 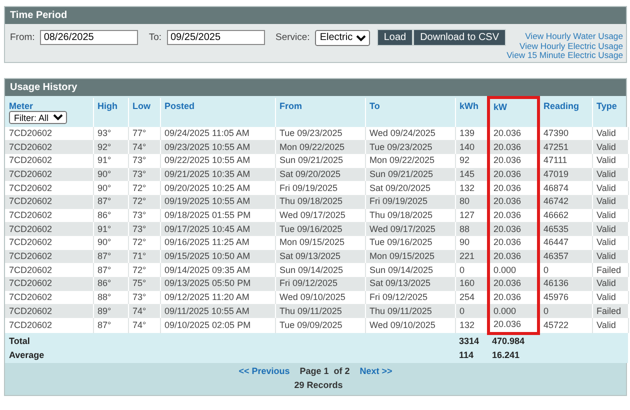 I want to click on date-cell: Sat 09/20/2025, so click(x=320, y=175).